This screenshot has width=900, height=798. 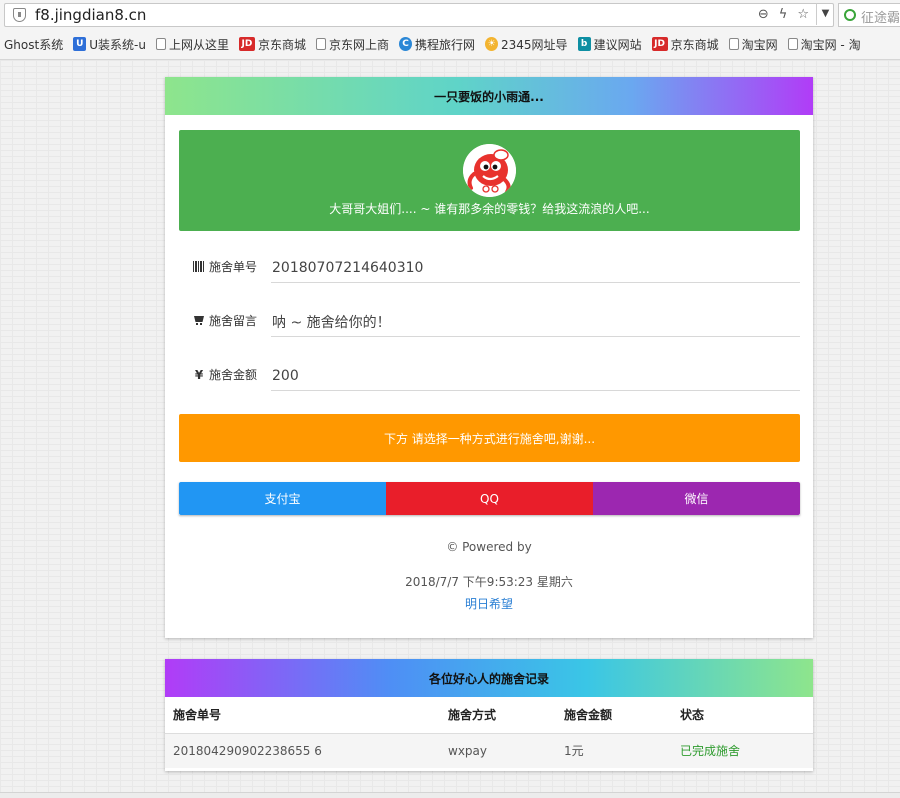 What do you see at coordinates (498, 715) in the screenshot?
I see `column-header-method: 施舍方式` at bounding box center [498, 715].